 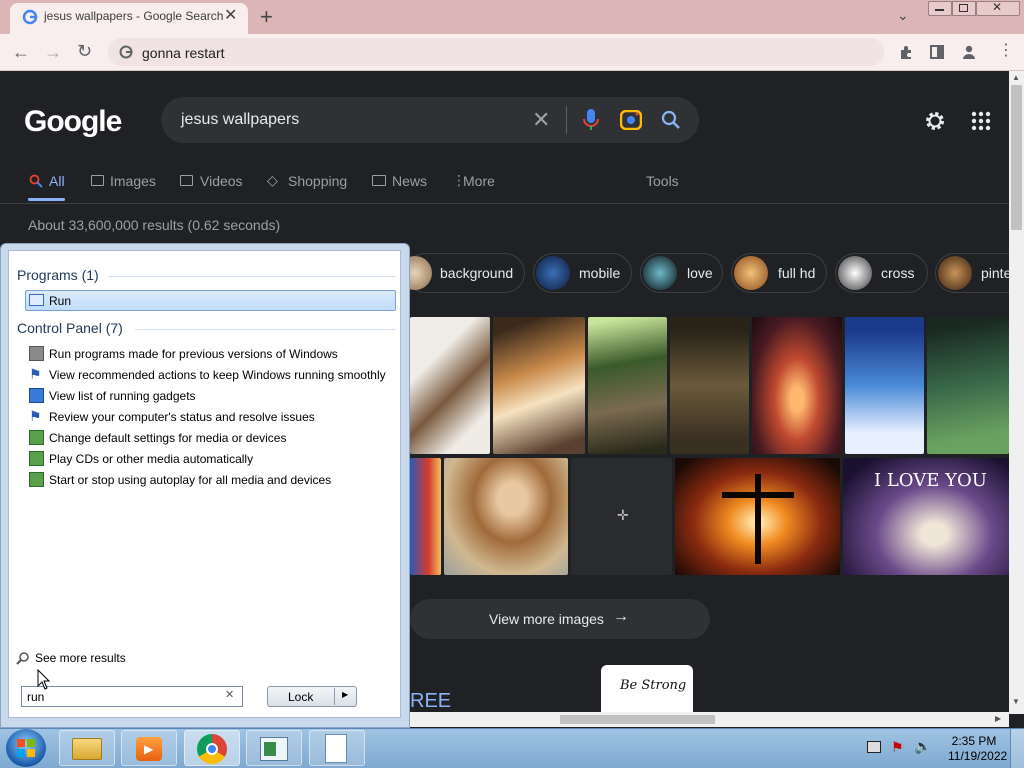 I want to click on start-search-input: run, so click(x=35, y=697).